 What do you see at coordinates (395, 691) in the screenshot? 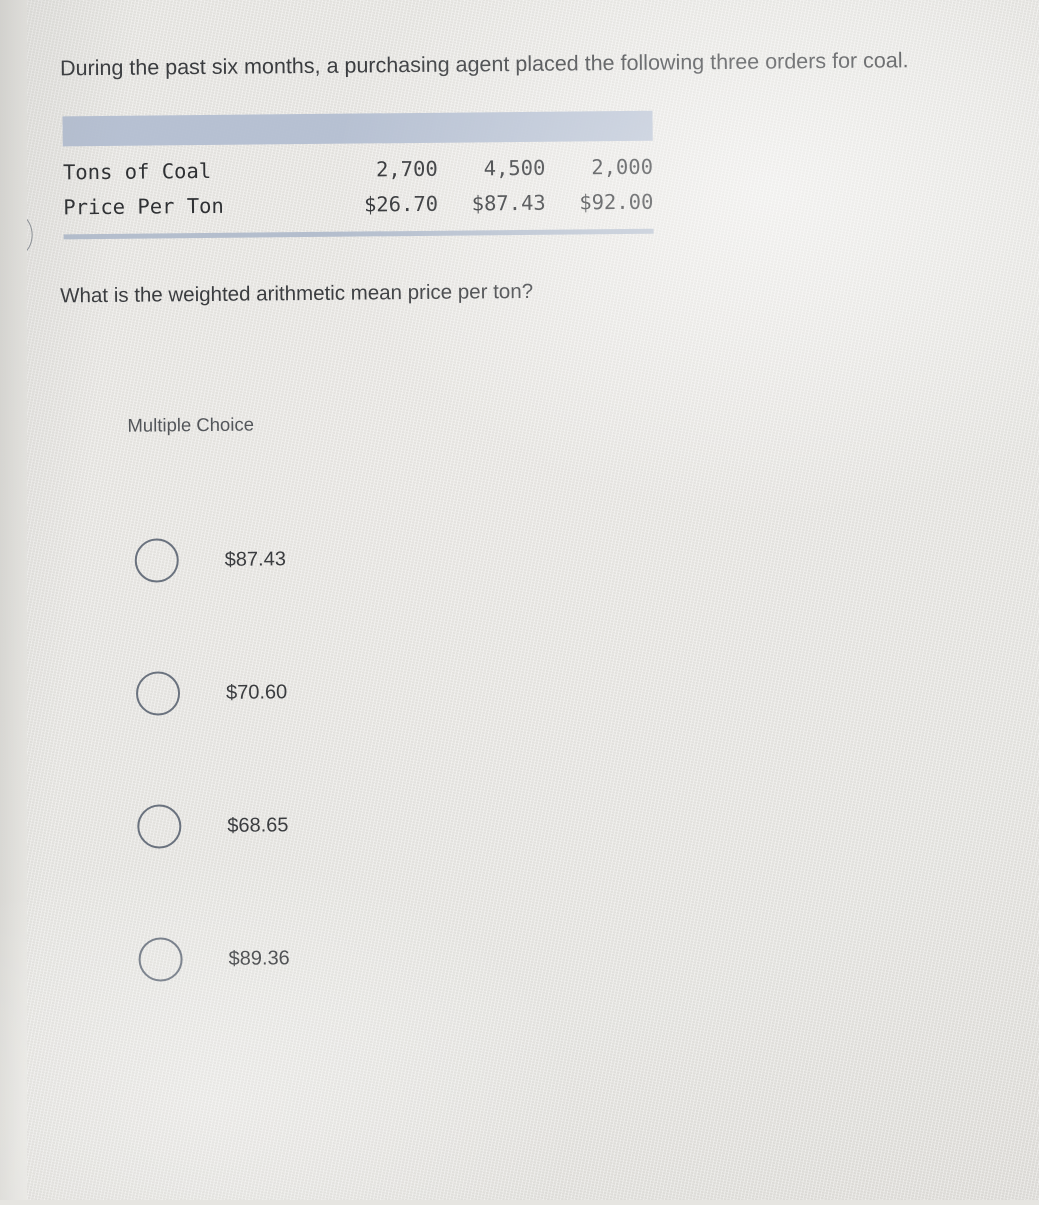
I see `answer-option-2: $70.60` at bounding box center [395, 691].